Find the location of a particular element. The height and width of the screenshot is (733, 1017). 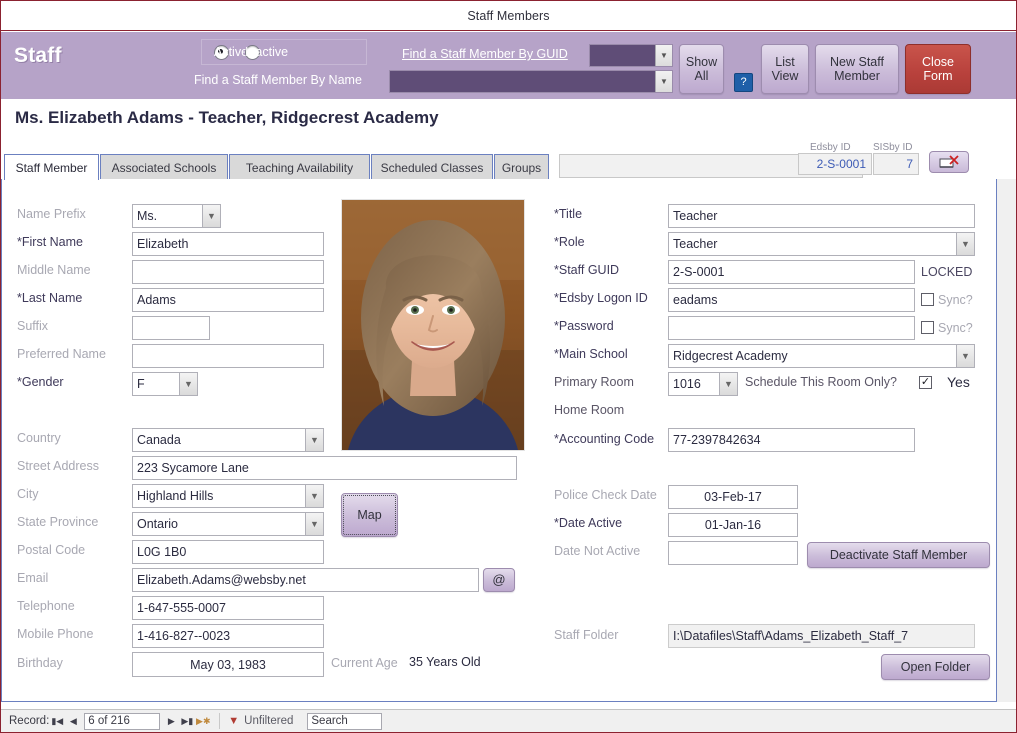

show-all-button: Show All is located at coordinates (701, 69).